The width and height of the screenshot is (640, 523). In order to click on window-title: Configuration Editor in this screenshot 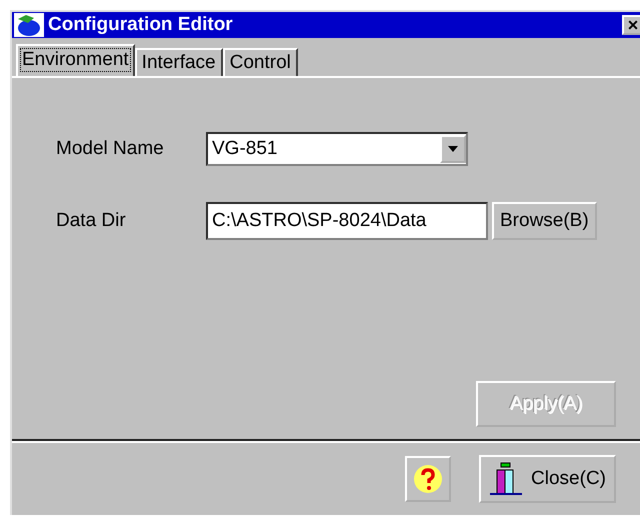, I will do `click(141, 25)`.